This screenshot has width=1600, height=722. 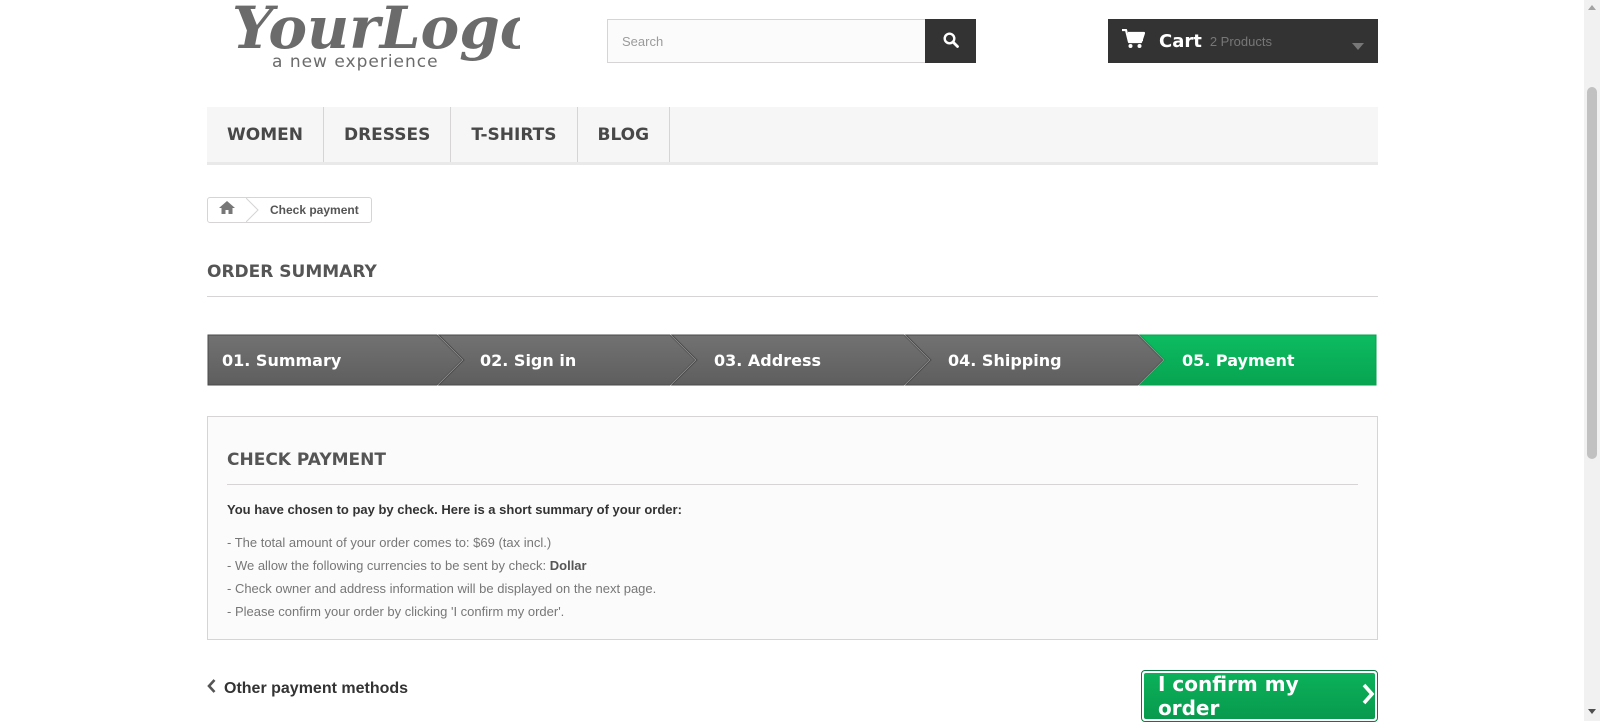 I want to click on svg-text: 05. Payment, so click(x=1238, y=360).